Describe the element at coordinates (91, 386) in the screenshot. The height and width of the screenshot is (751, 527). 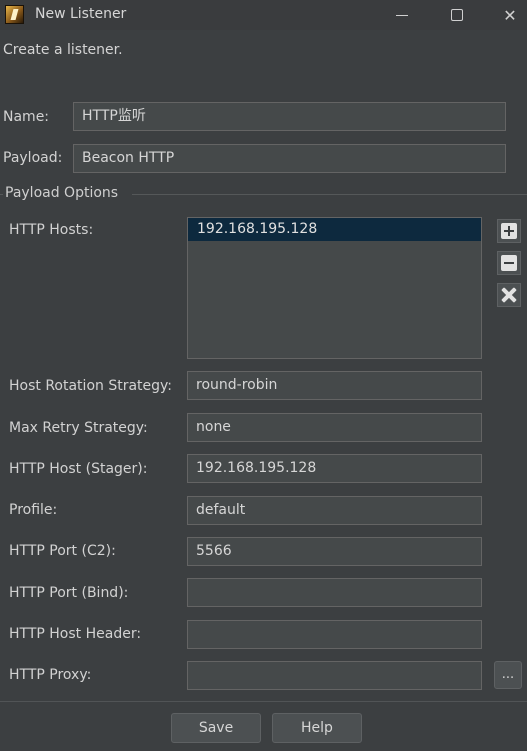
I see `host-rotation-label: Host Rotation Strategy:` at that location.